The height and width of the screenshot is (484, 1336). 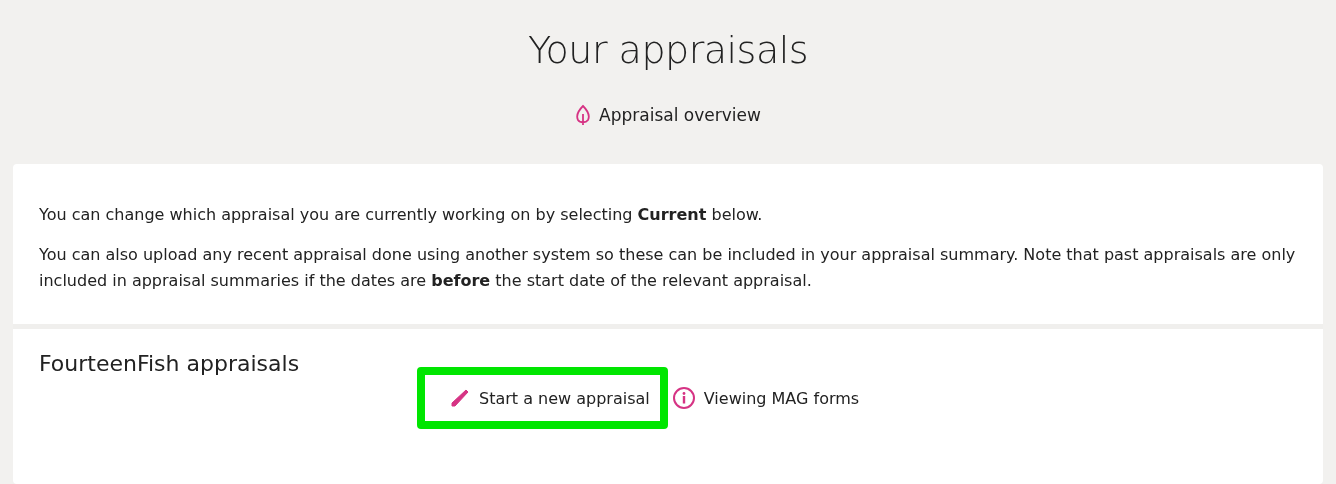 I want to click on leaf-icon, so click(x=583, y=115).